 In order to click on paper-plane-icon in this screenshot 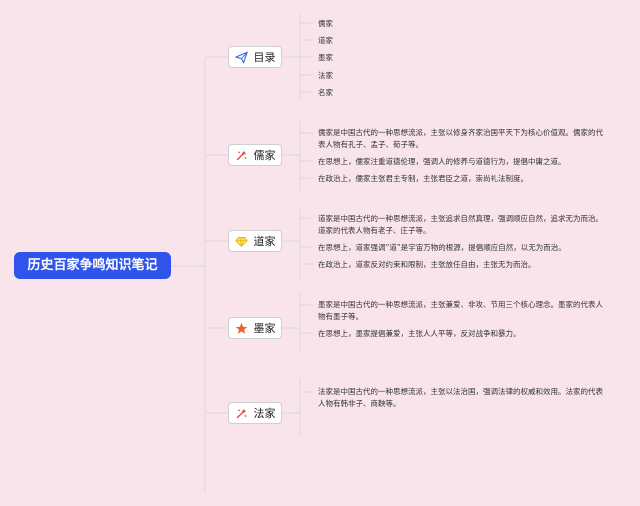, I will do `click(242, 57)`.